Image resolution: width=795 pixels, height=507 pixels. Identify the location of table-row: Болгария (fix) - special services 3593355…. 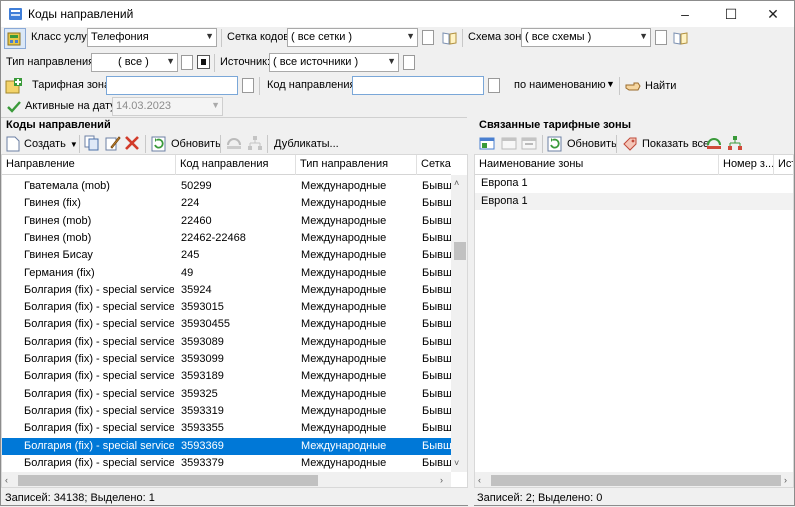
(226, 428).